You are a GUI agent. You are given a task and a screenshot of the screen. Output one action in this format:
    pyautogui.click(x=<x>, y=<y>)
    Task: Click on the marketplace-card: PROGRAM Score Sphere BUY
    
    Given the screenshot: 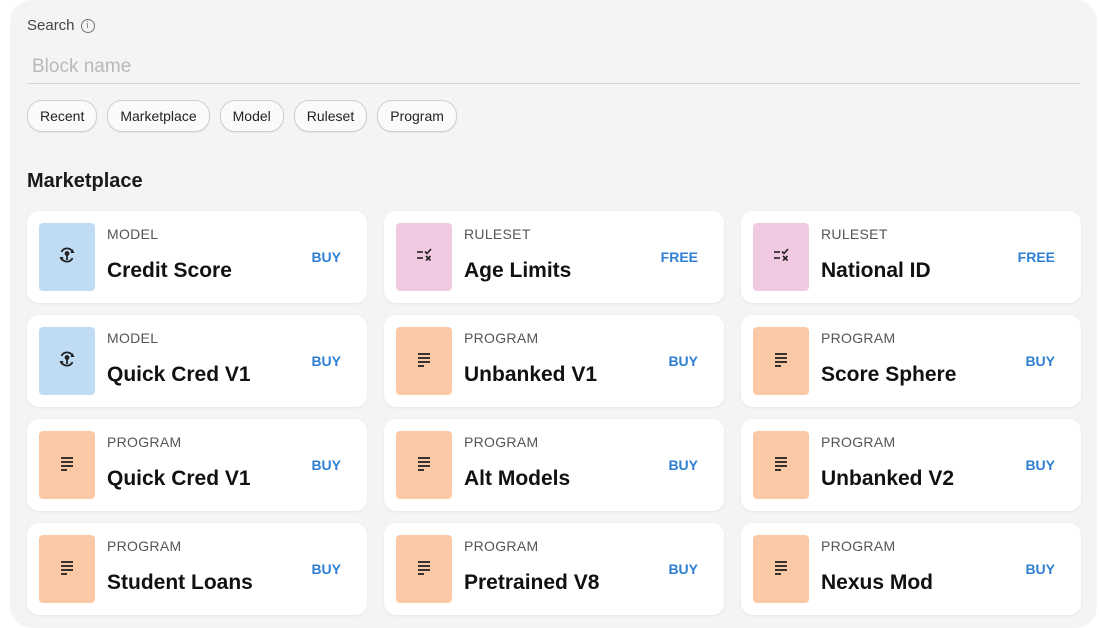 What is the action you would take?
    pyautogui.click(x=911, y=361)
    